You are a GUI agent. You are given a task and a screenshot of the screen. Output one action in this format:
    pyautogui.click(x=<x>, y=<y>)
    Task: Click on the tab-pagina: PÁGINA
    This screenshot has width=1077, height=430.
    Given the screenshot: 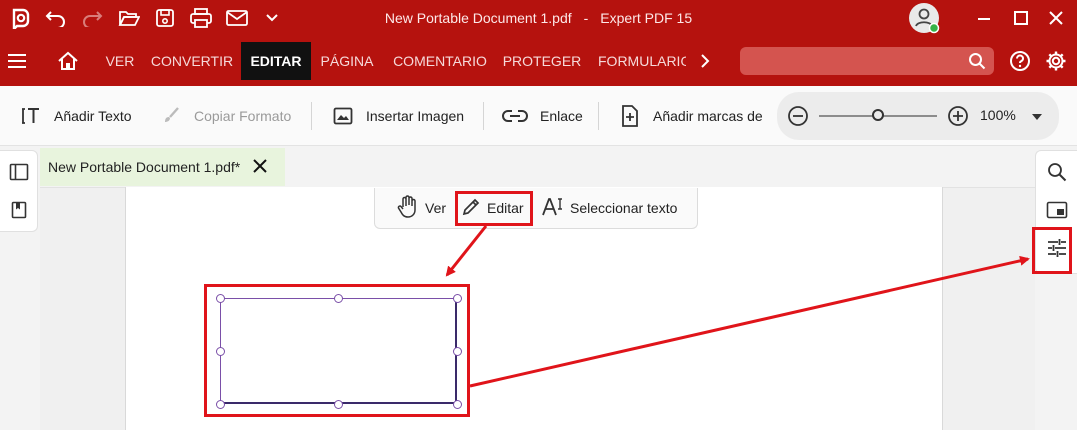 What is the action you would take?
    pyautogui.click(x=347, y=61)
    